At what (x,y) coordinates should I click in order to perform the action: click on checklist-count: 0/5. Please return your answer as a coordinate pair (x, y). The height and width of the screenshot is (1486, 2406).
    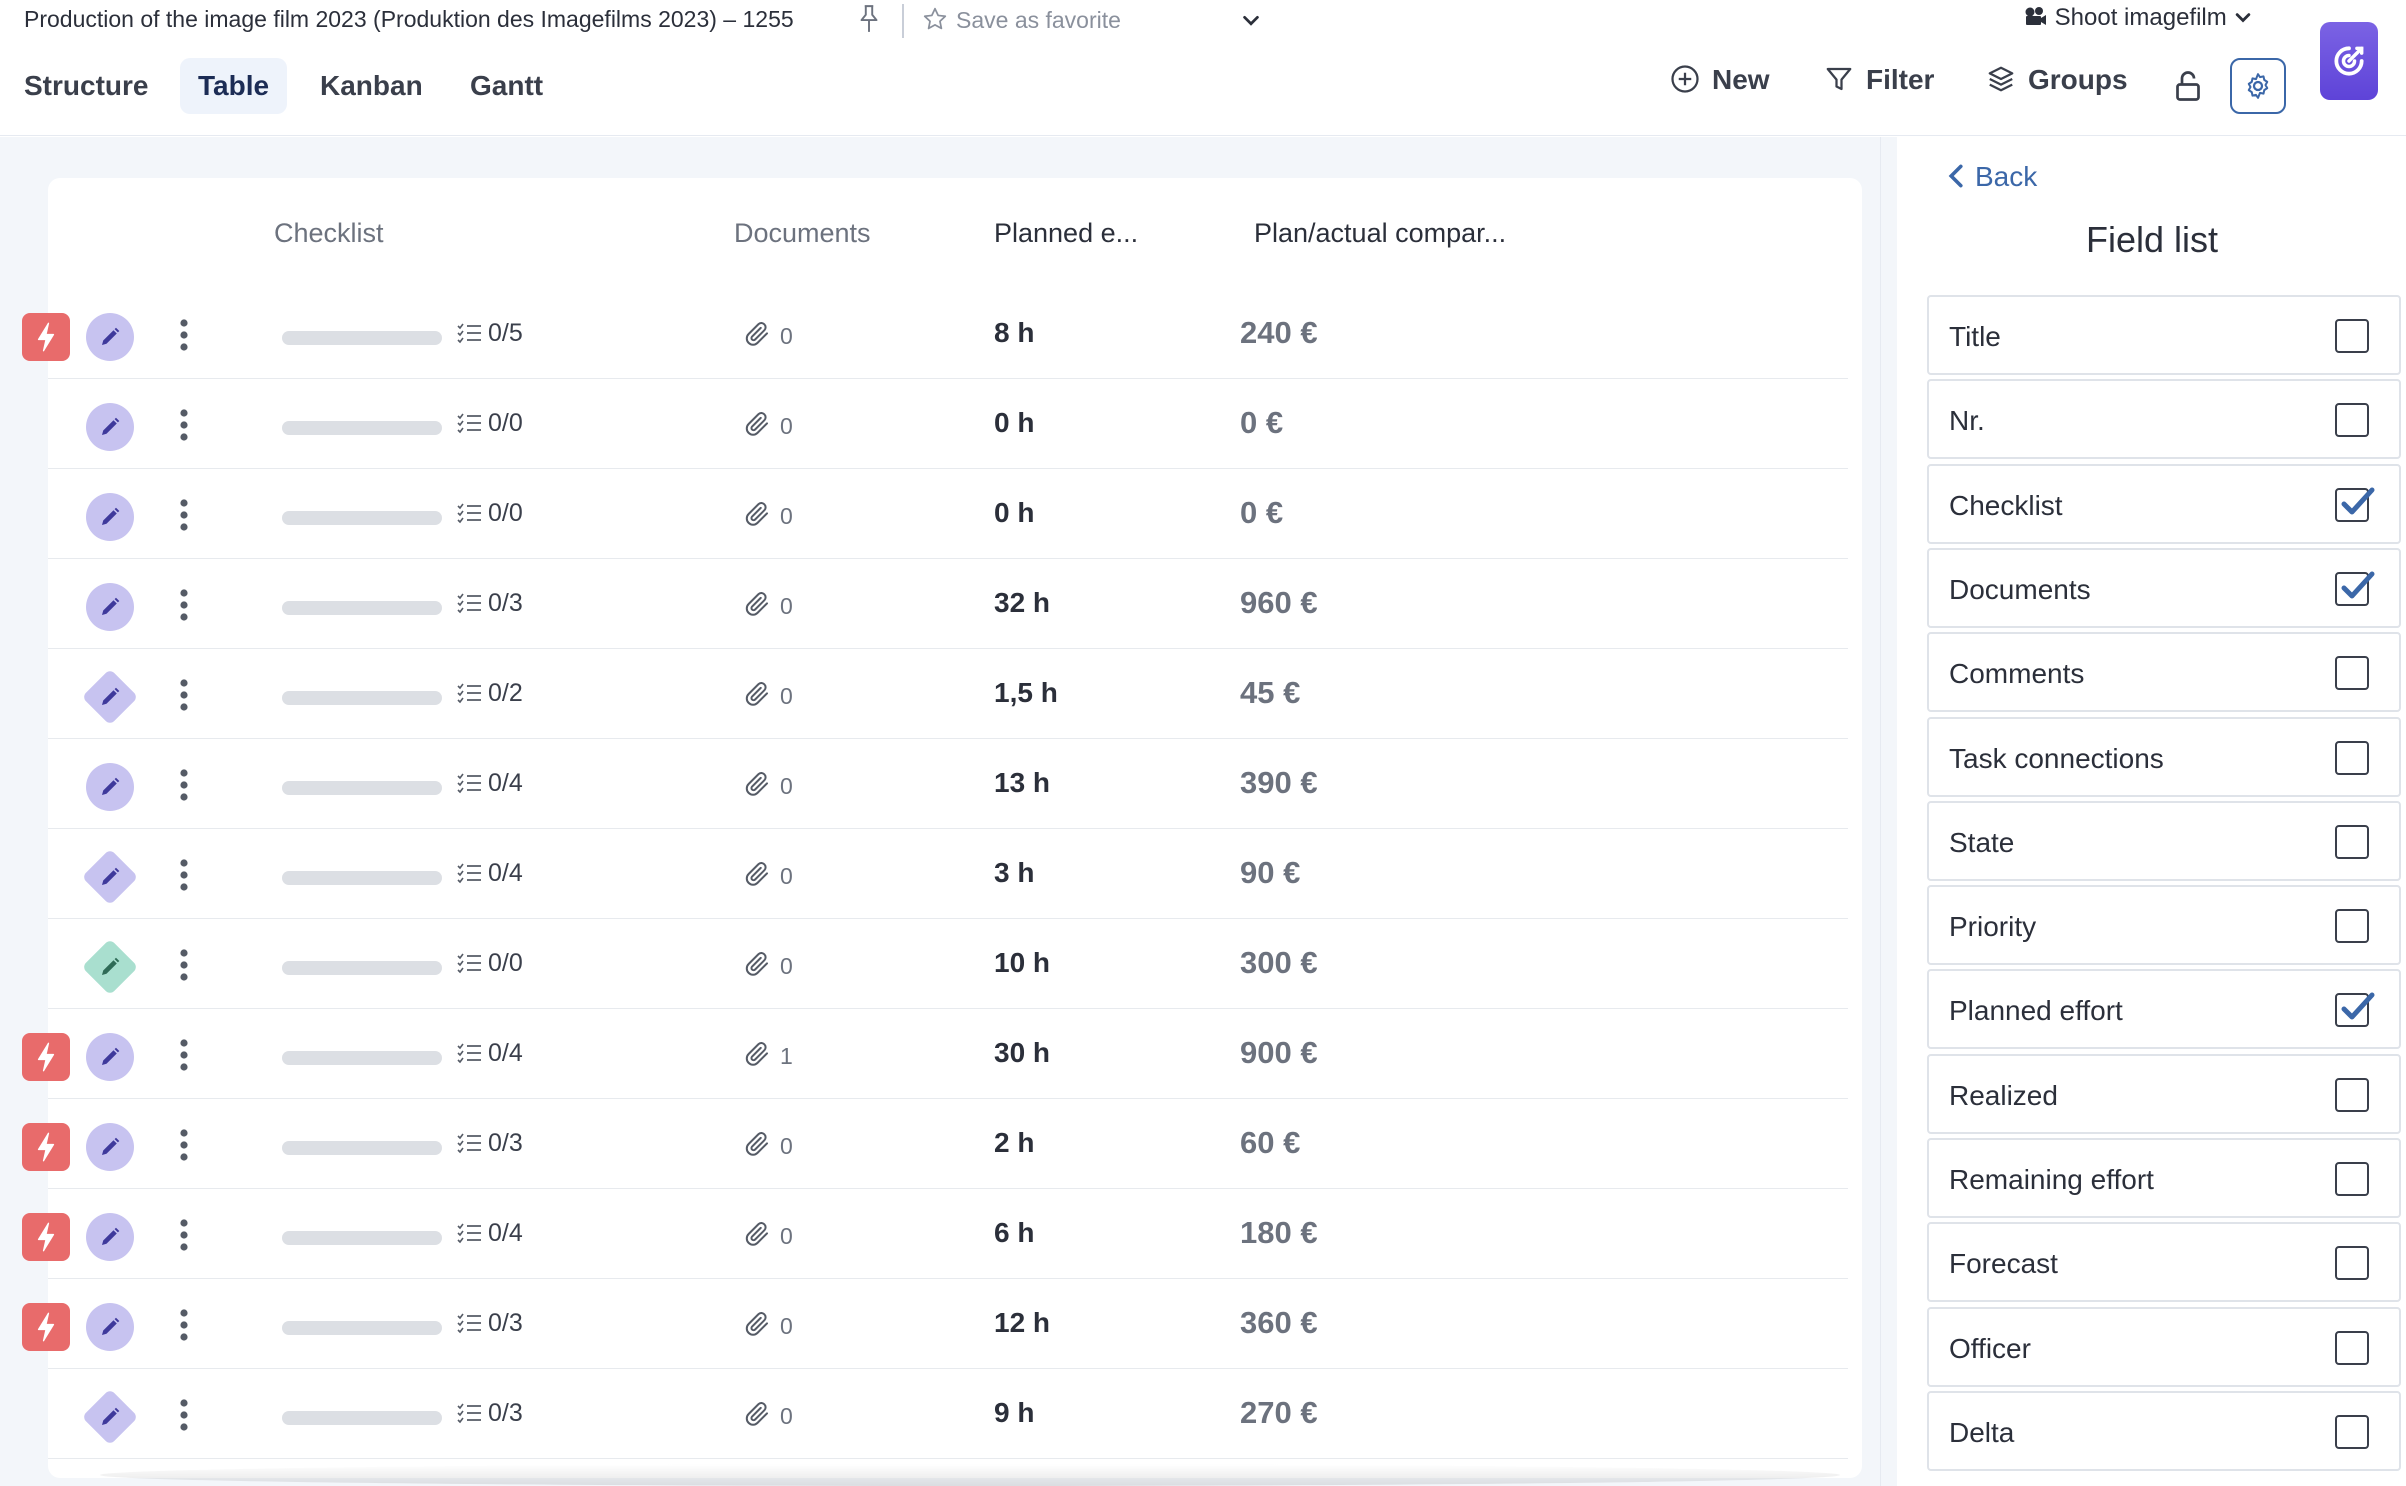
    Looking at the image, I should click on (489, 333).